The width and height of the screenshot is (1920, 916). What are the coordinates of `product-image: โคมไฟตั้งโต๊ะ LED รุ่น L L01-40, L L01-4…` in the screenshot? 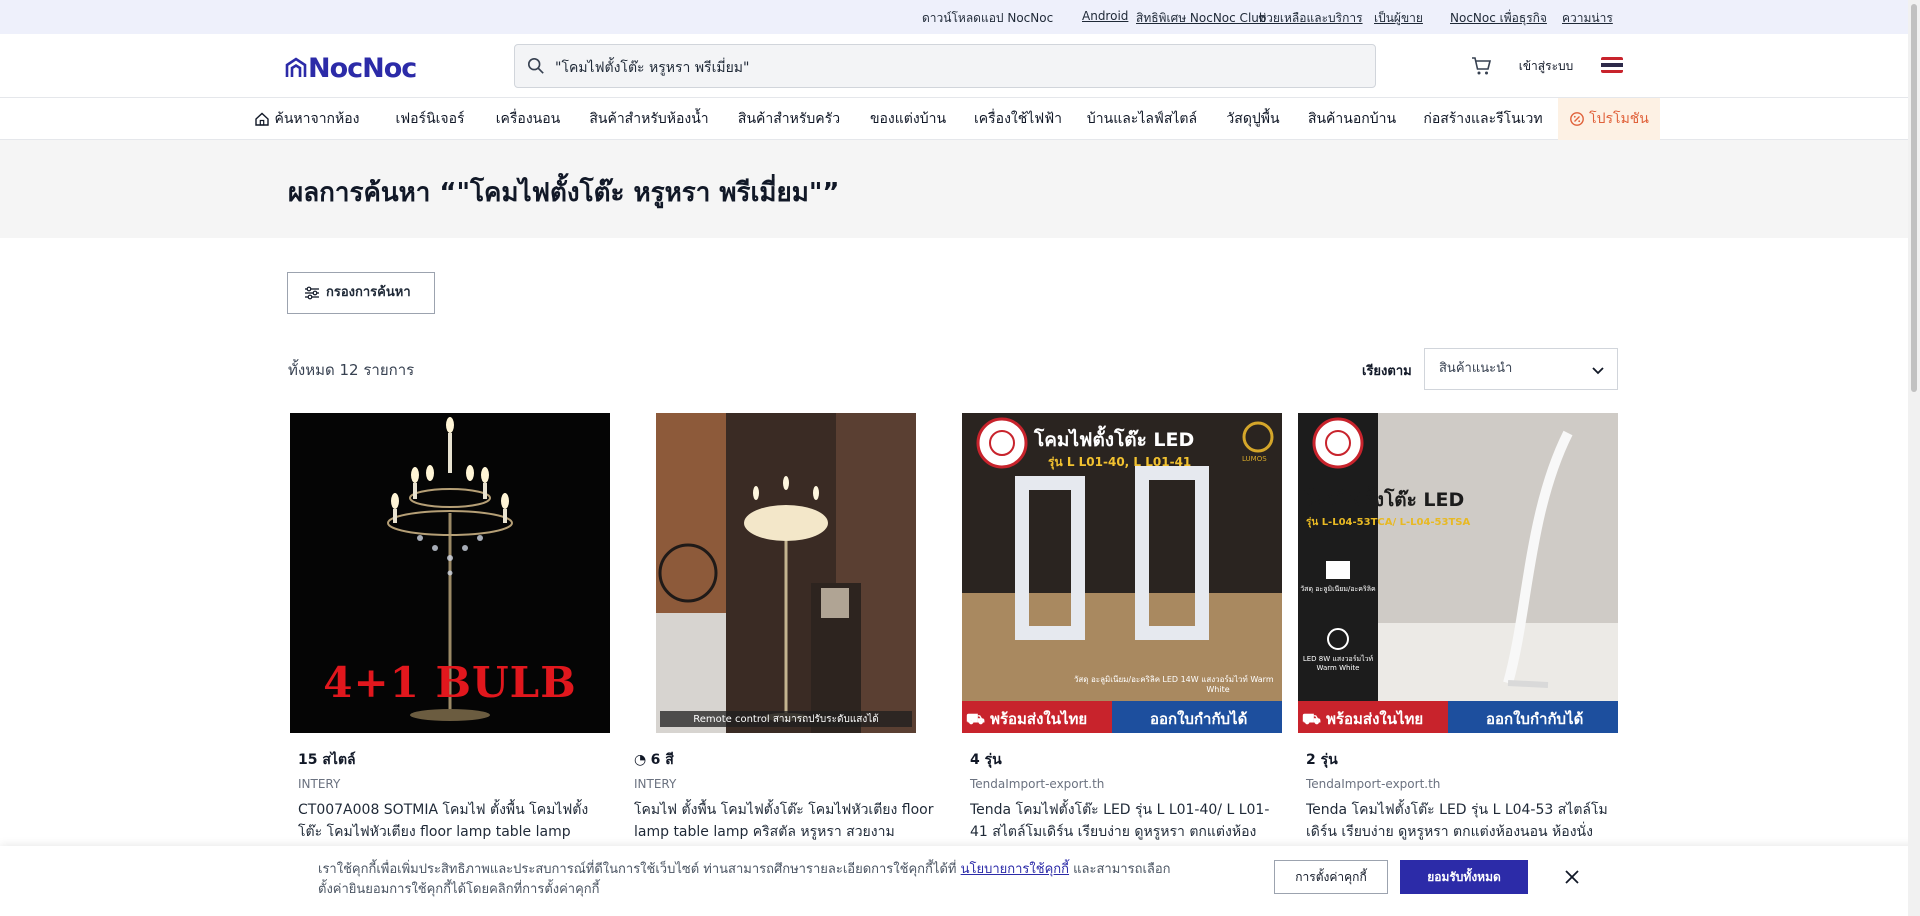 It's located at (1122, 573).